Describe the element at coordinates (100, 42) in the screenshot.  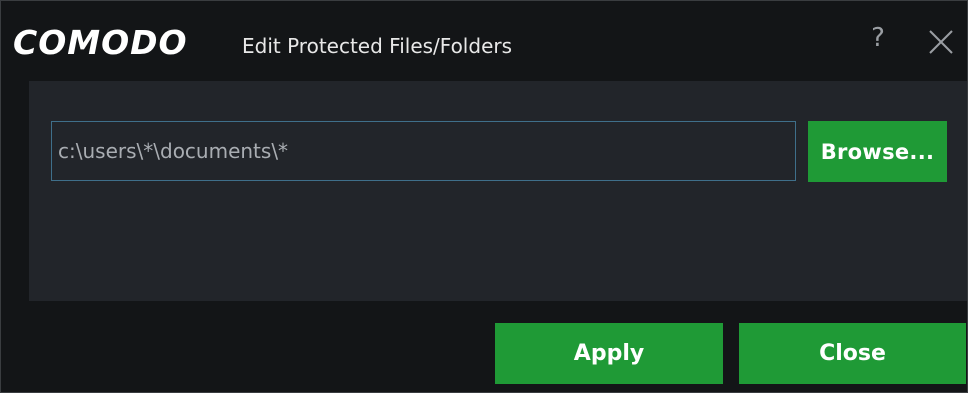
I see `comodo-logo: COMODO` at that location.